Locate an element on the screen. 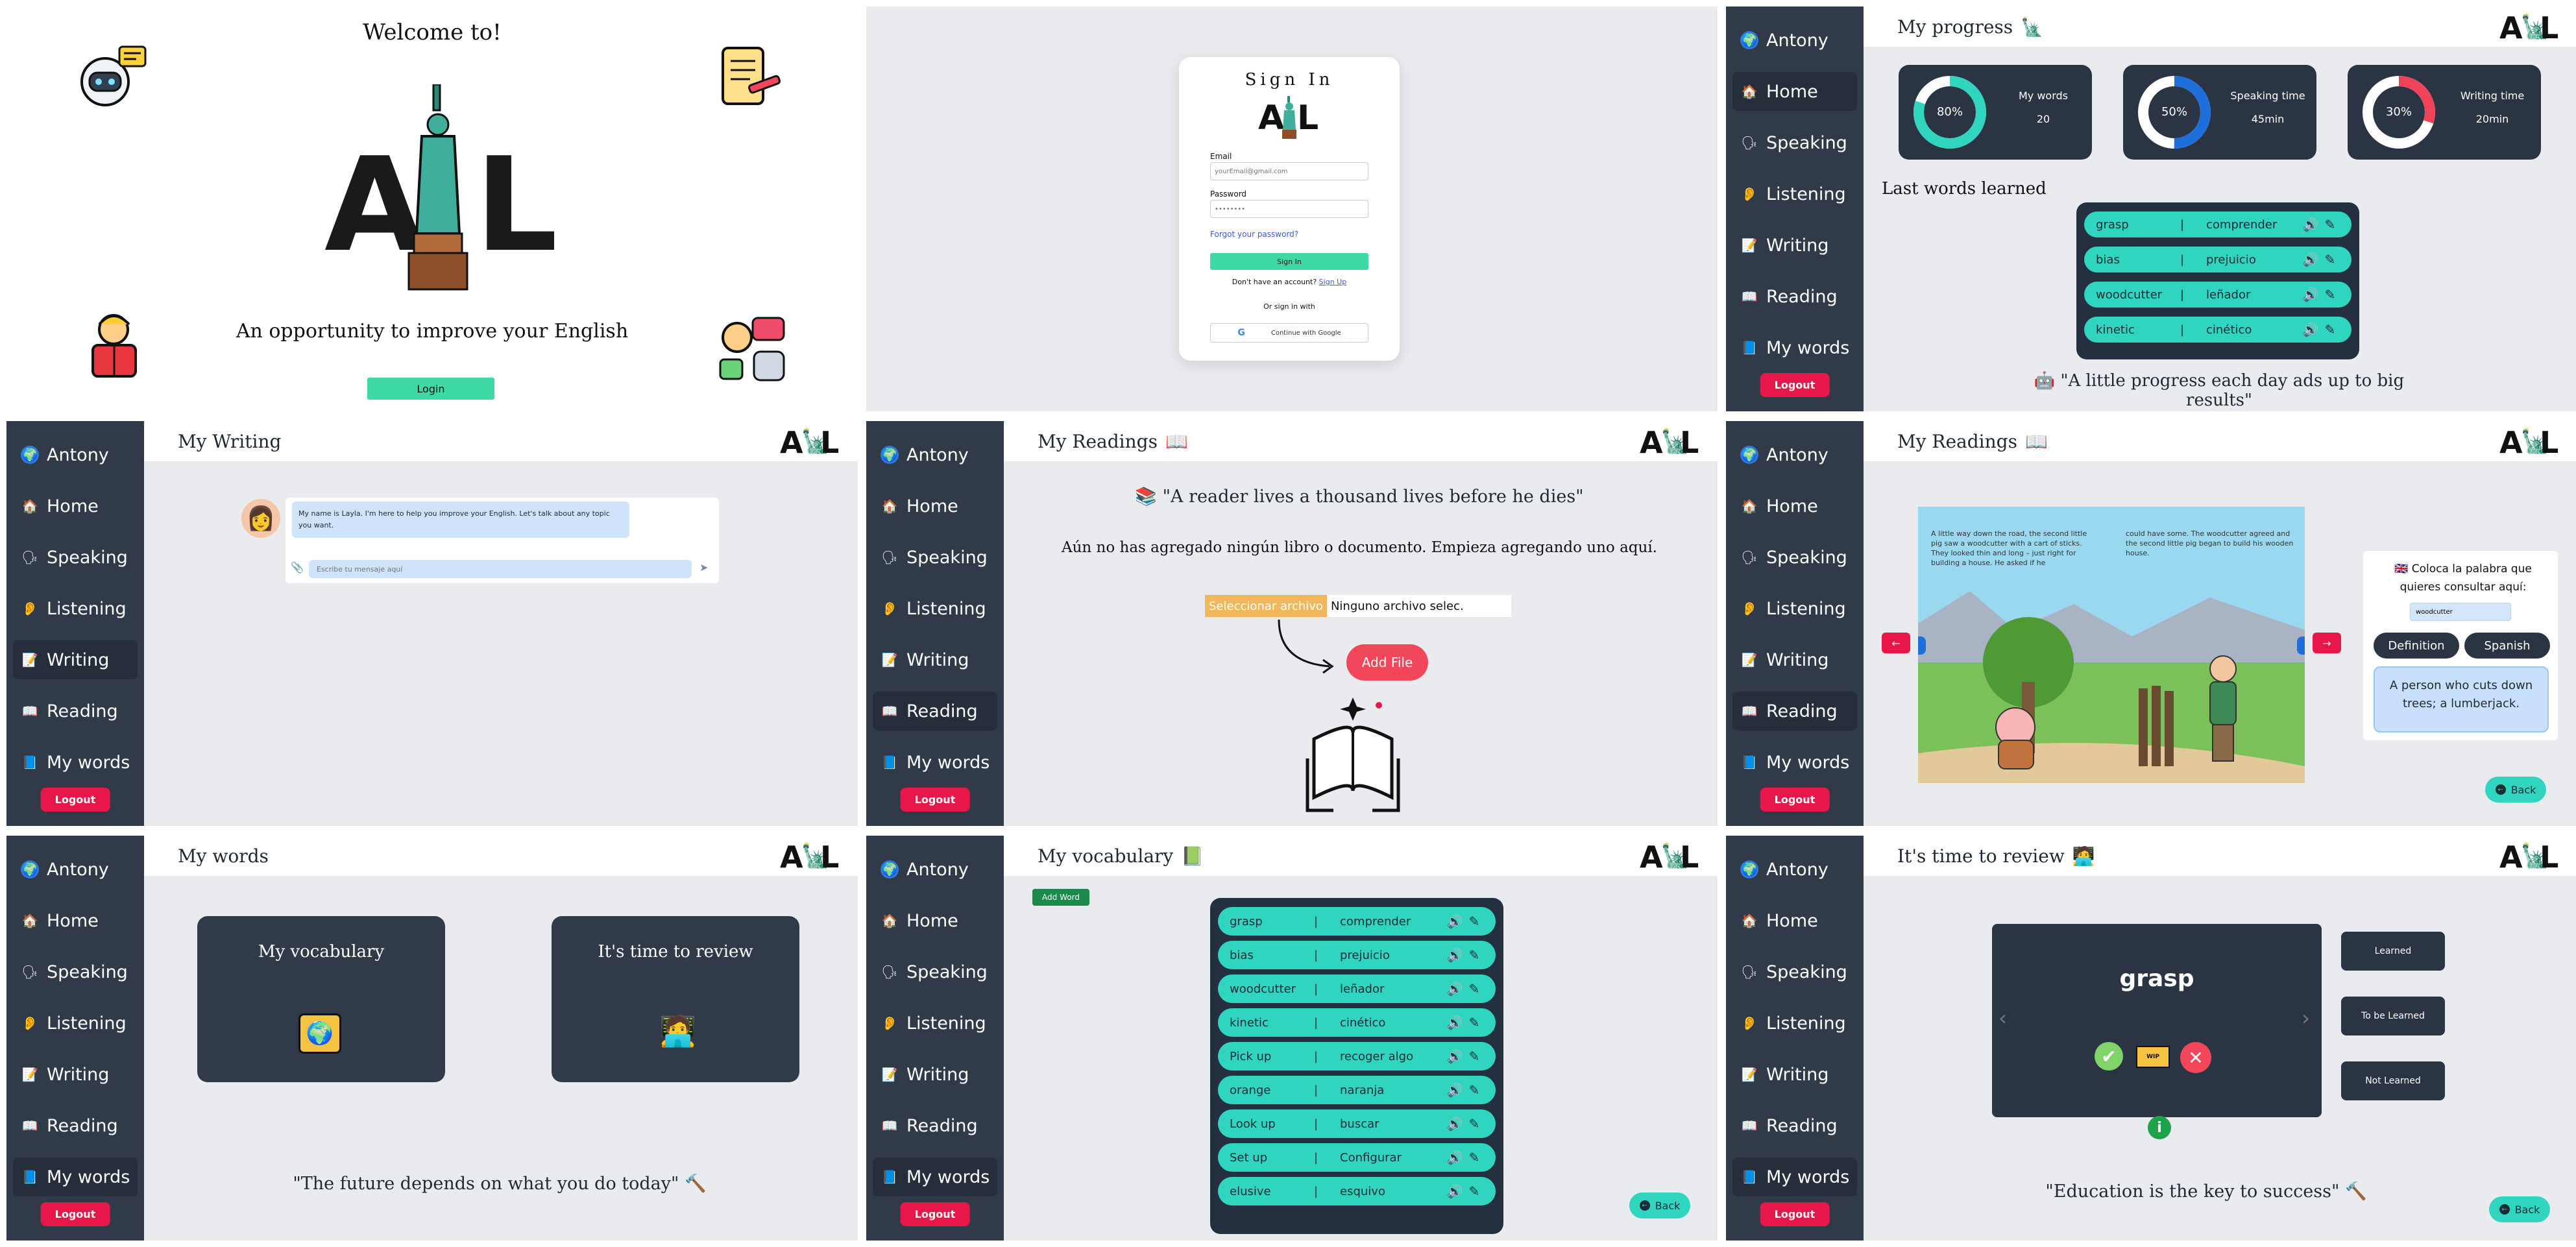  password-field is located at coordinates (1289, 209).